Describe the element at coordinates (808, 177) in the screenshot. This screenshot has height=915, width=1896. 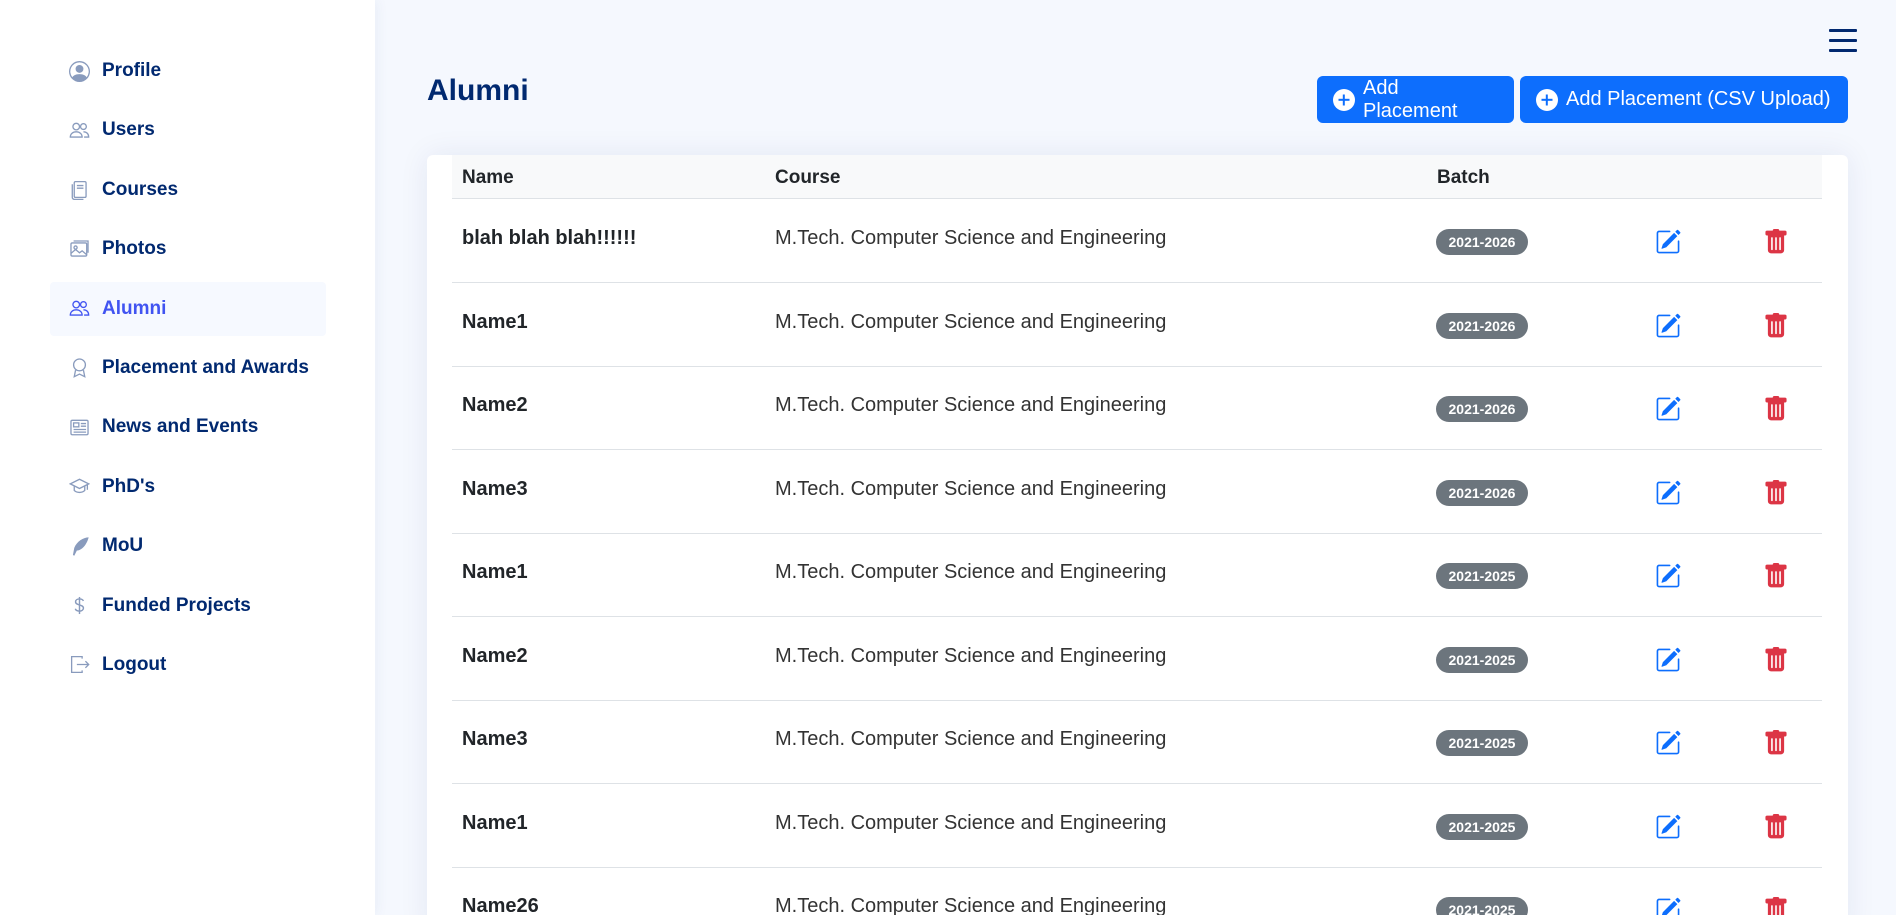
I see `column-header-course: Course` at that location.